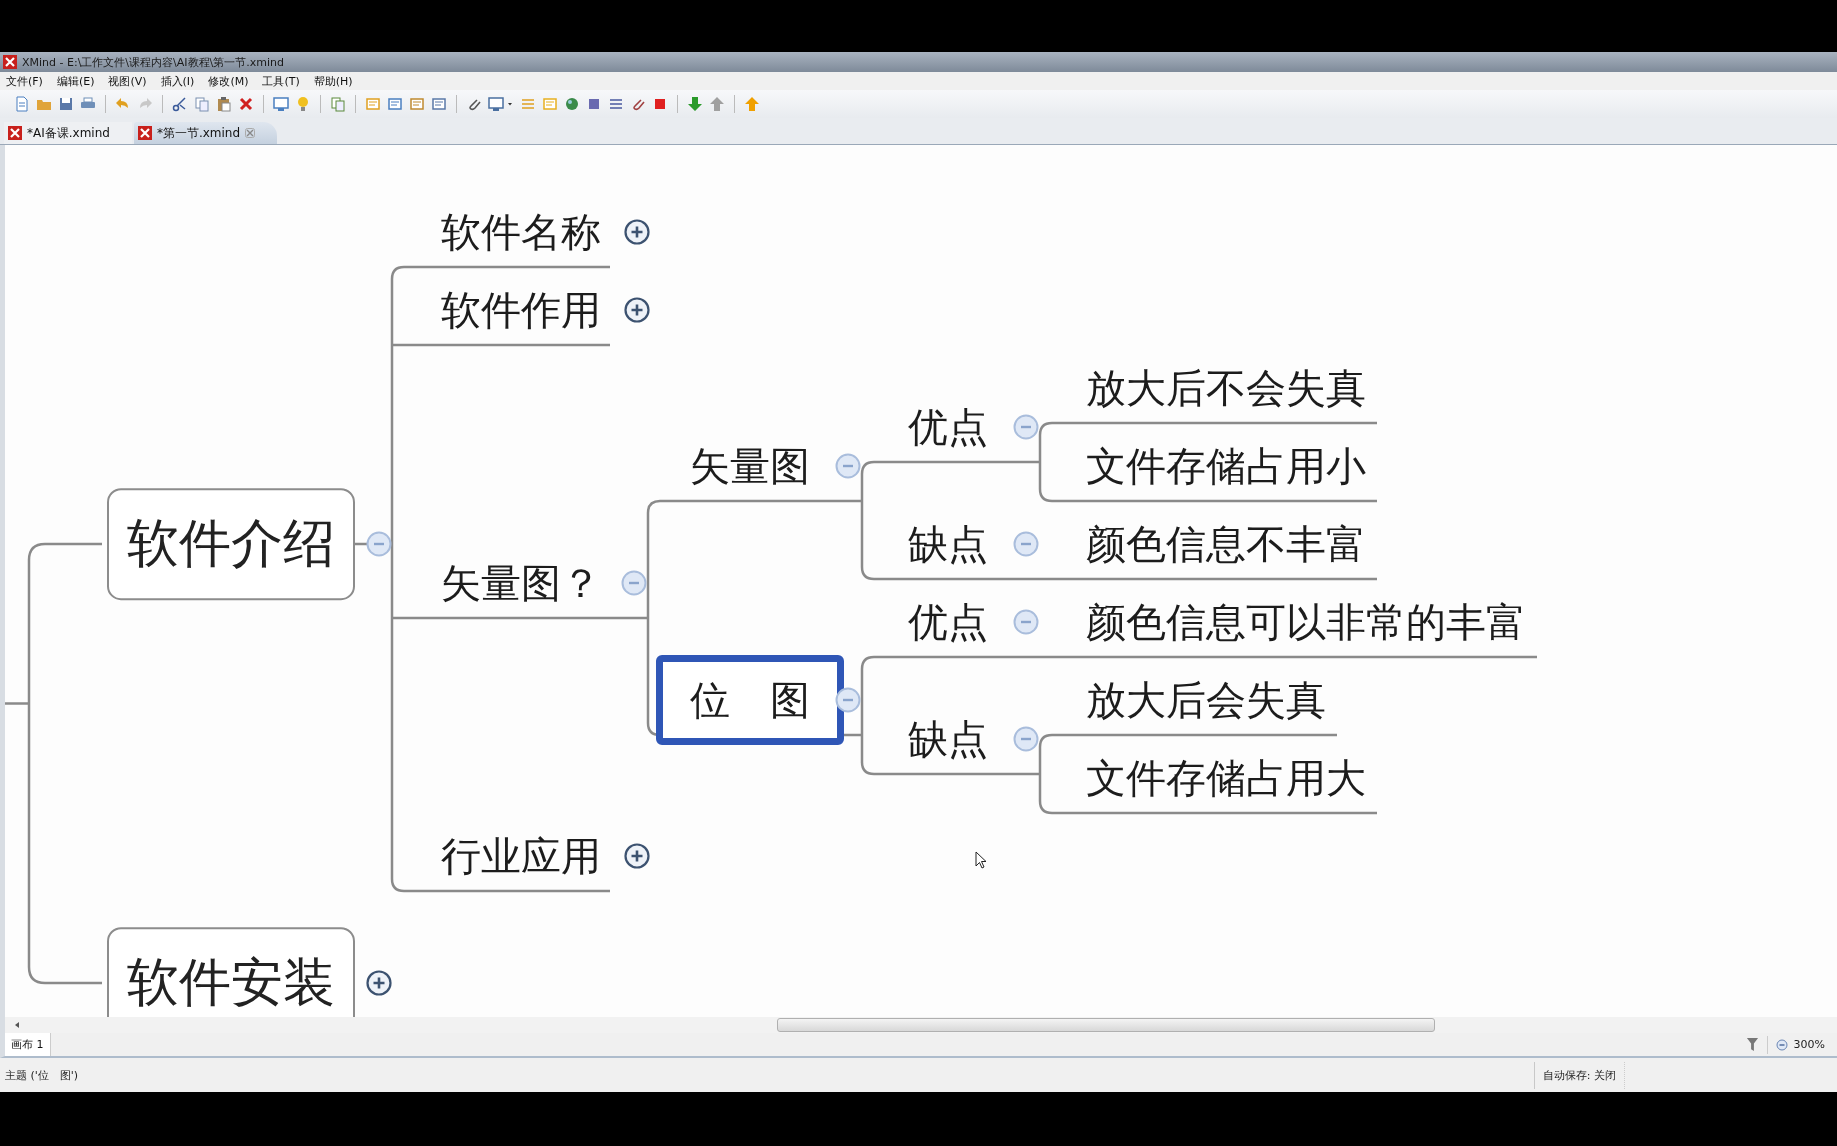  What do you see at coordinates (1781, 1044) in the screenshot?
I see `zoom-out-icon` at bounding box center [1781, 1044].